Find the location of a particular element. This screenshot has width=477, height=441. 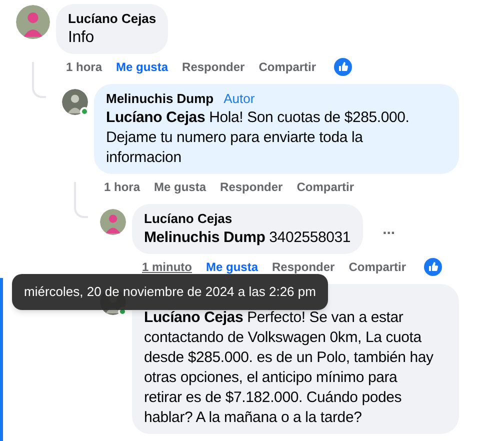

comment-text: Melinuchis Dump 3402558031 is located at coordinates (247, 238).